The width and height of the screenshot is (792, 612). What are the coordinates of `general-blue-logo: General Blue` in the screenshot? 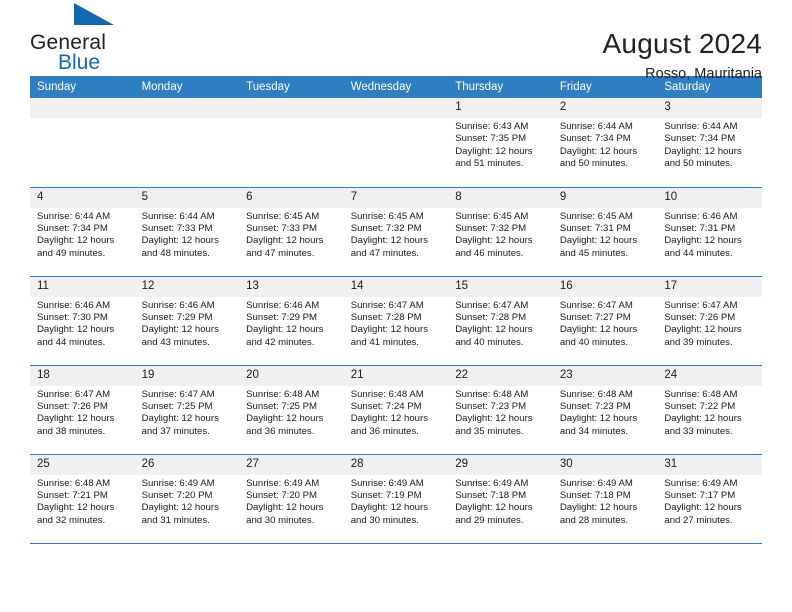 It's located at (72, 38).